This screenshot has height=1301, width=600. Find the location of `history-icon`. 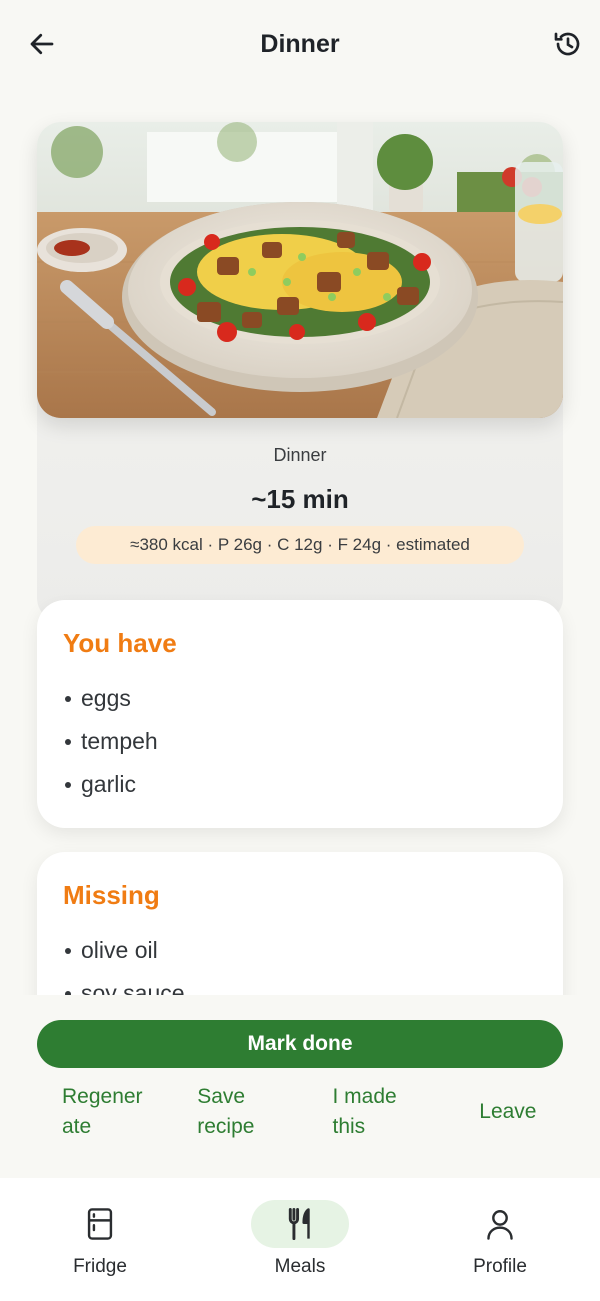

history-icon is located at coordinates (567, 44).